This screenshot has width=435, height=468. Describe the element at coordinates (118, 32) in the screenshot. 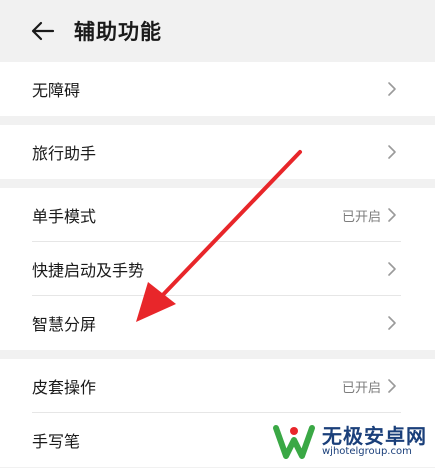

I see `page-title: 辅助功能` at that location.